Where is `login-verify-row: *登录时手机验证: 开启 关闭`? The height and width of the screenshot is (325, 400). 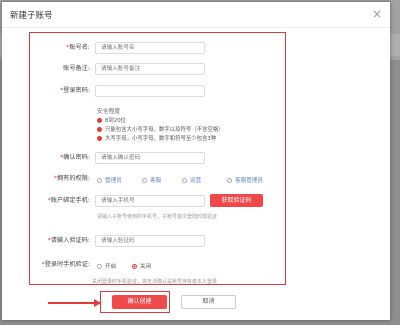
login-verify-row: *登录时手机验证: 开启 关闭 is located at coordinates (196, 265).